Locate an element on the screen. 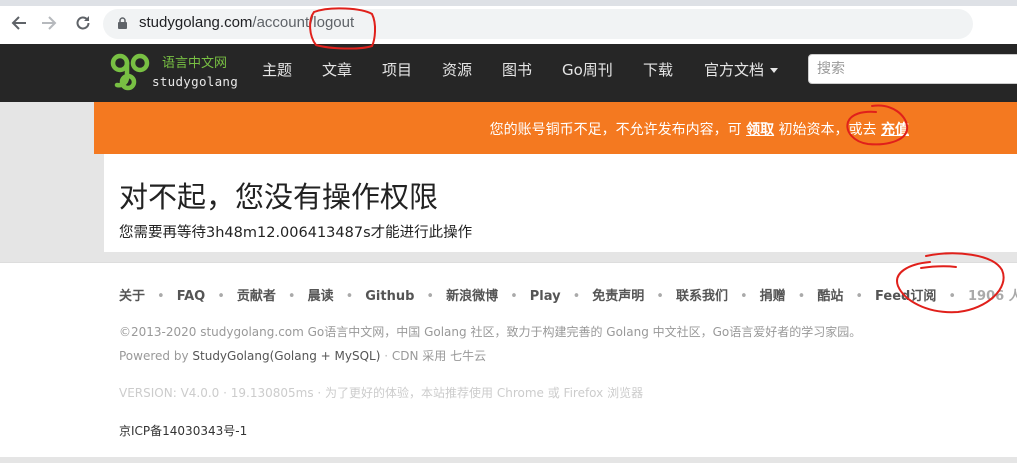 Image resolution: width=1017 pixels, height=463 pixels. footer-link-about: 关于 is located at coordinates (132, 296).